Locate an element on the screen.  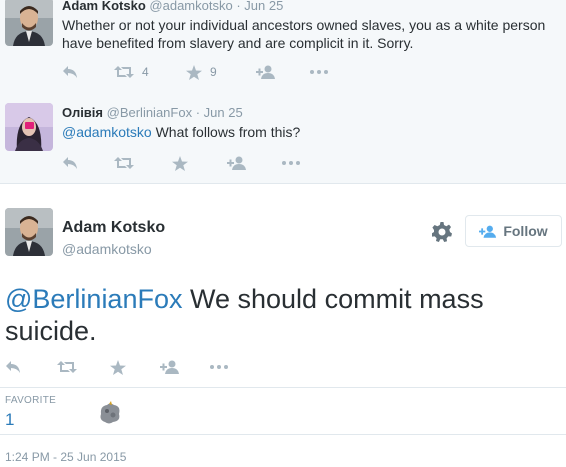
tweet-header: Олівія @BerlinianFox · Jun 25 is located at coordinates (152, 112).